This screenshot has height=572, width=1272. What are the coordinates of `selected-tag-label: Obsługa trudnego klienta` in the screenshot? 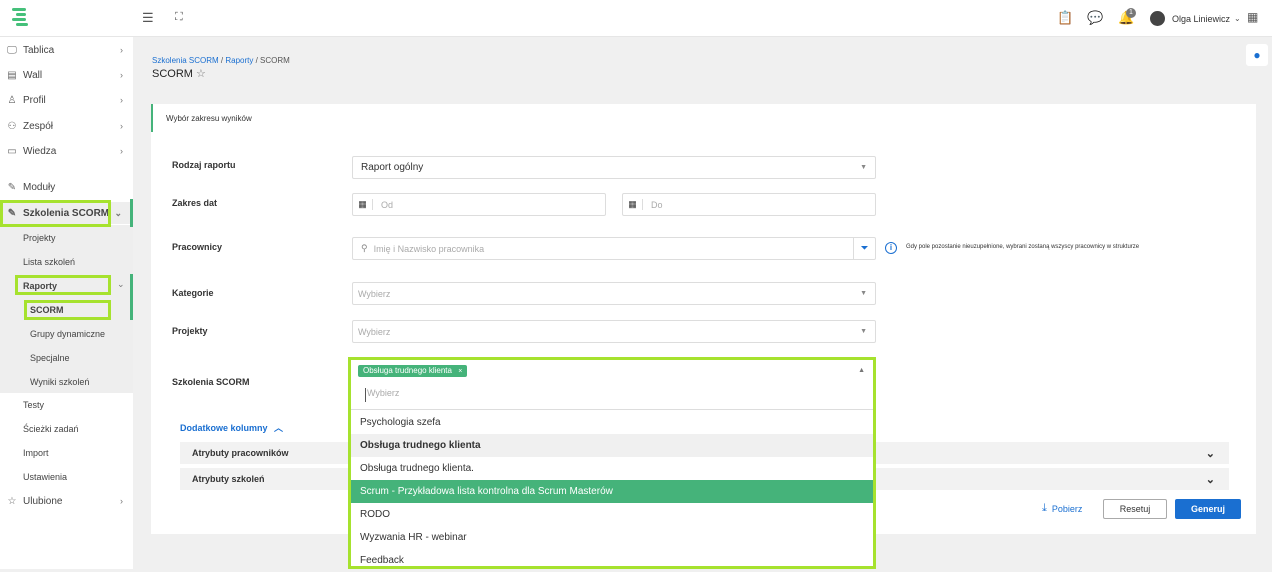 It's located at (407, 370).